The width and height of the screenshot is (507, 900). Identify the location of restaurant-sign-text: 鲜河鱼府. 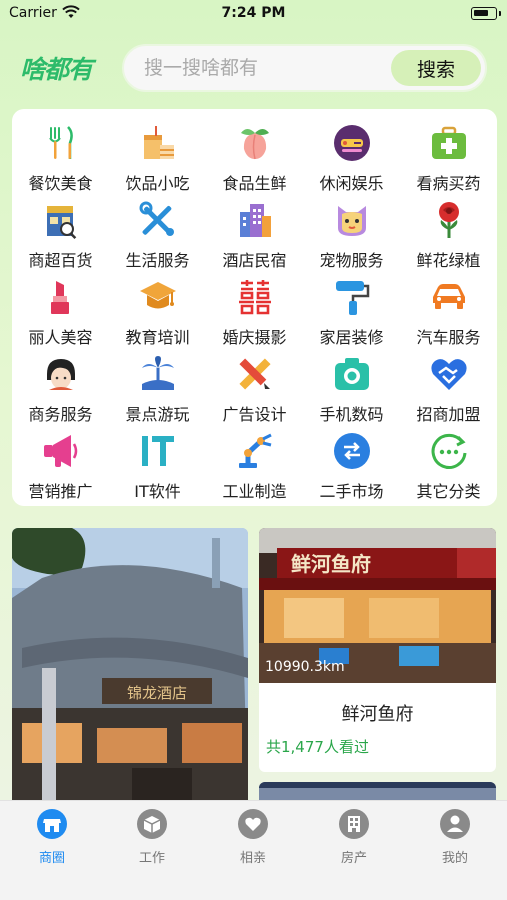
(331, 564).